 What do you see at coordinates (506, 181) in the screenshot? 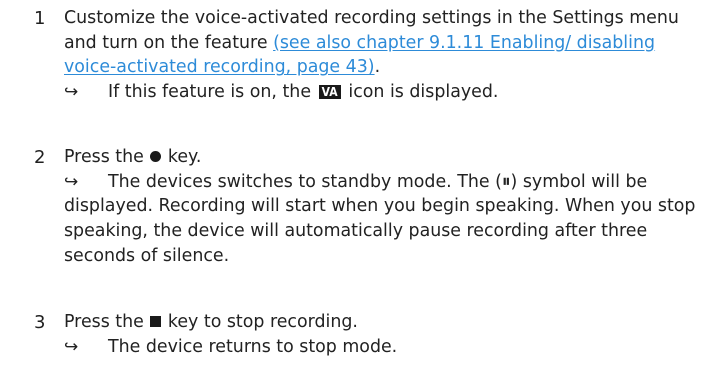
I see `standby-symbol-icon: (⏸)` at bounding box center [506, 181].